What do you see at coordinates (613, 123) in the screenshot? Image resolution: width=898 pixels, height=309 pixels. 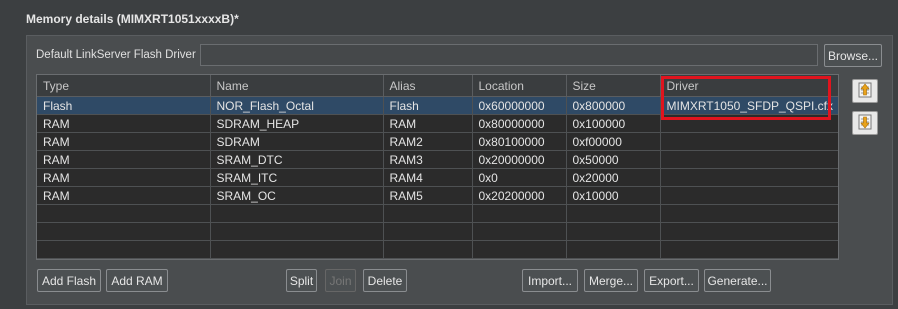 I see `cell-size: 0x100000` at bounding box center [613, 123].